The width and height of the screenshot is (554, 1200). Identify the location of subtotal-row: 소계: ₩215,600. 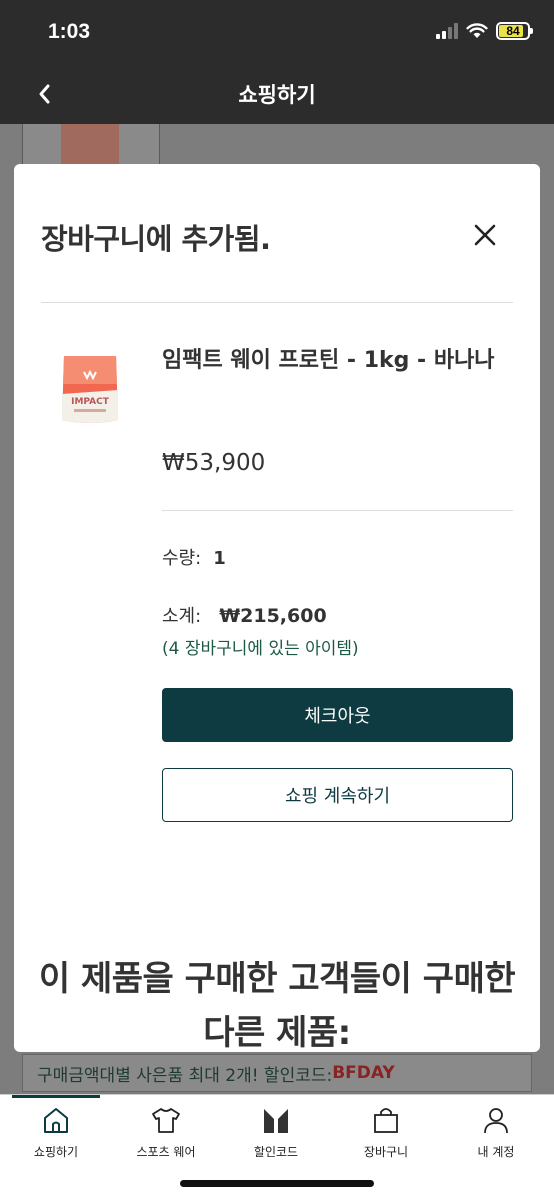
(244, 615).